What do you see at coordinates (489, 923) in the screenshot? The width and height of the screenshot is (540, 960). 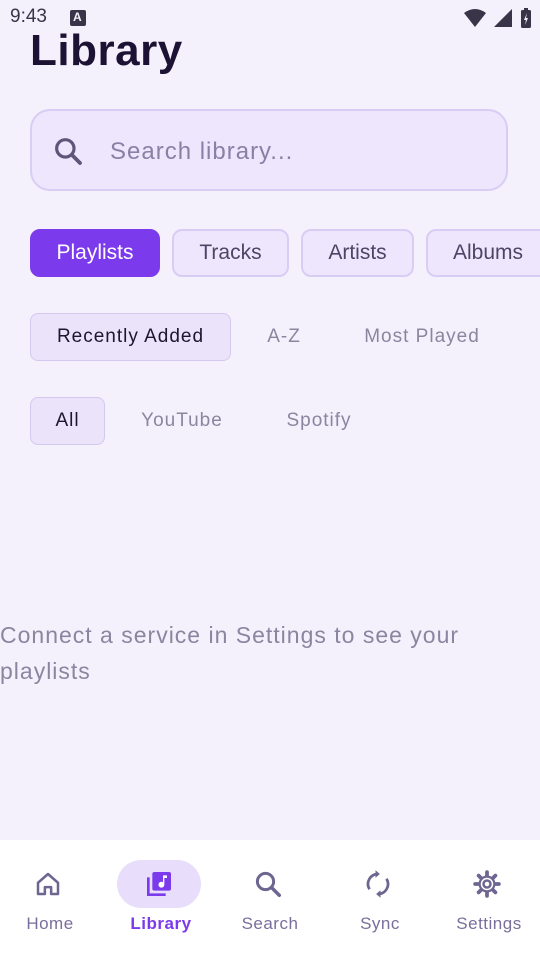 I see `nav-settings-label: Settings` at bounding box center [489, 923].